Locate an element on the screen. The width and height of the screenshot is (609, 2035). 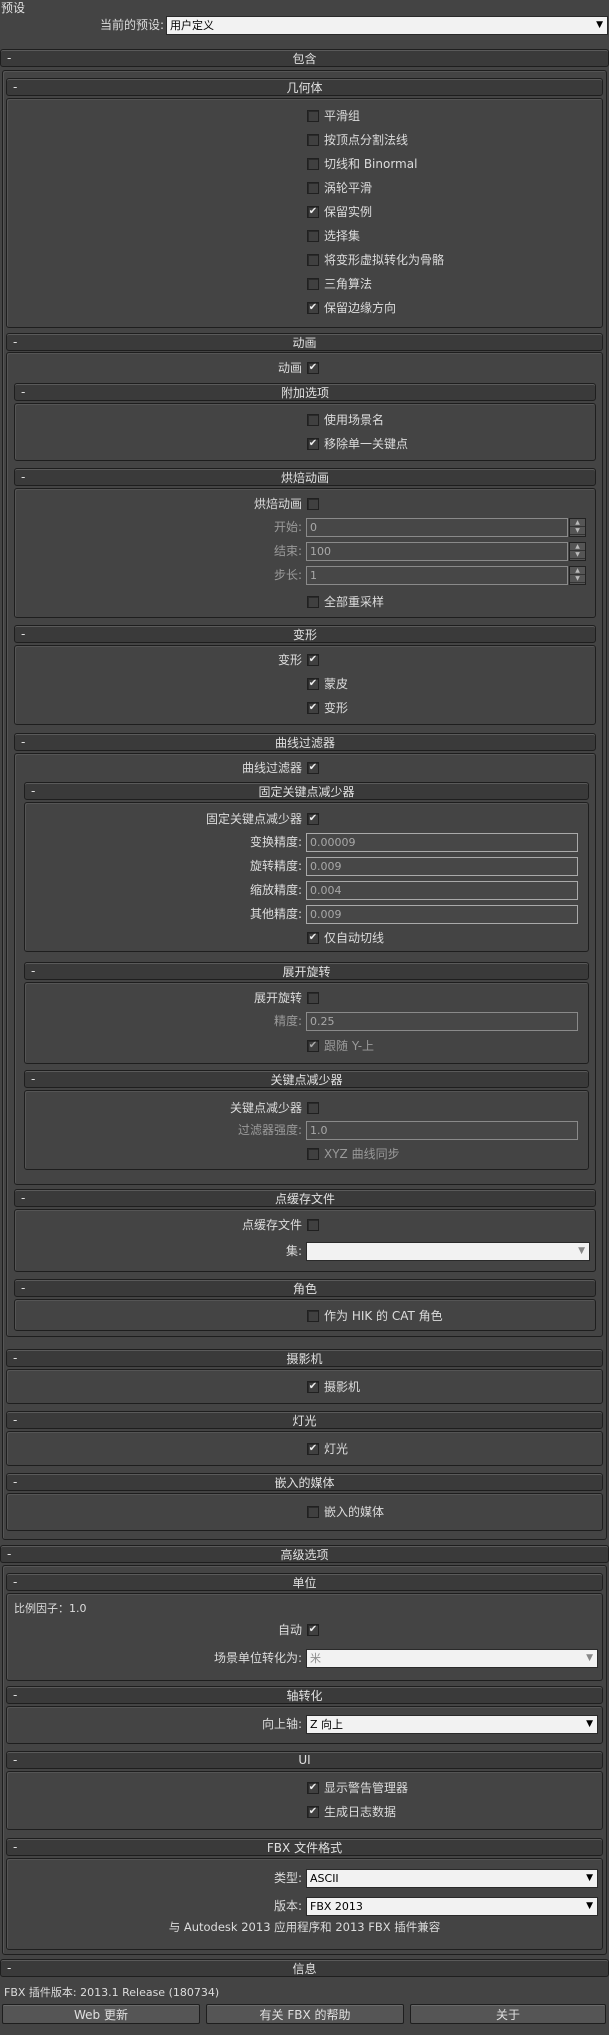
preset-dropdown: 用户定义 ▼ is located at coordinates (387, 25).